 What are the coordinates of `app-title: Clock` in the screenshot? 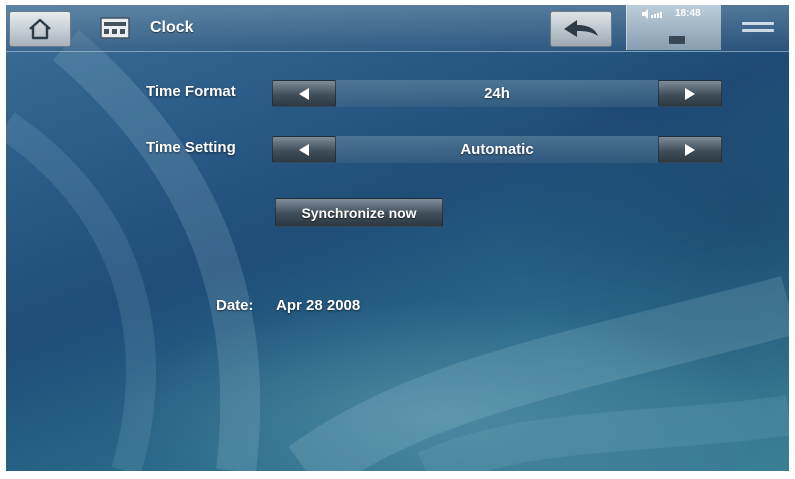 It's located at (172, 27).